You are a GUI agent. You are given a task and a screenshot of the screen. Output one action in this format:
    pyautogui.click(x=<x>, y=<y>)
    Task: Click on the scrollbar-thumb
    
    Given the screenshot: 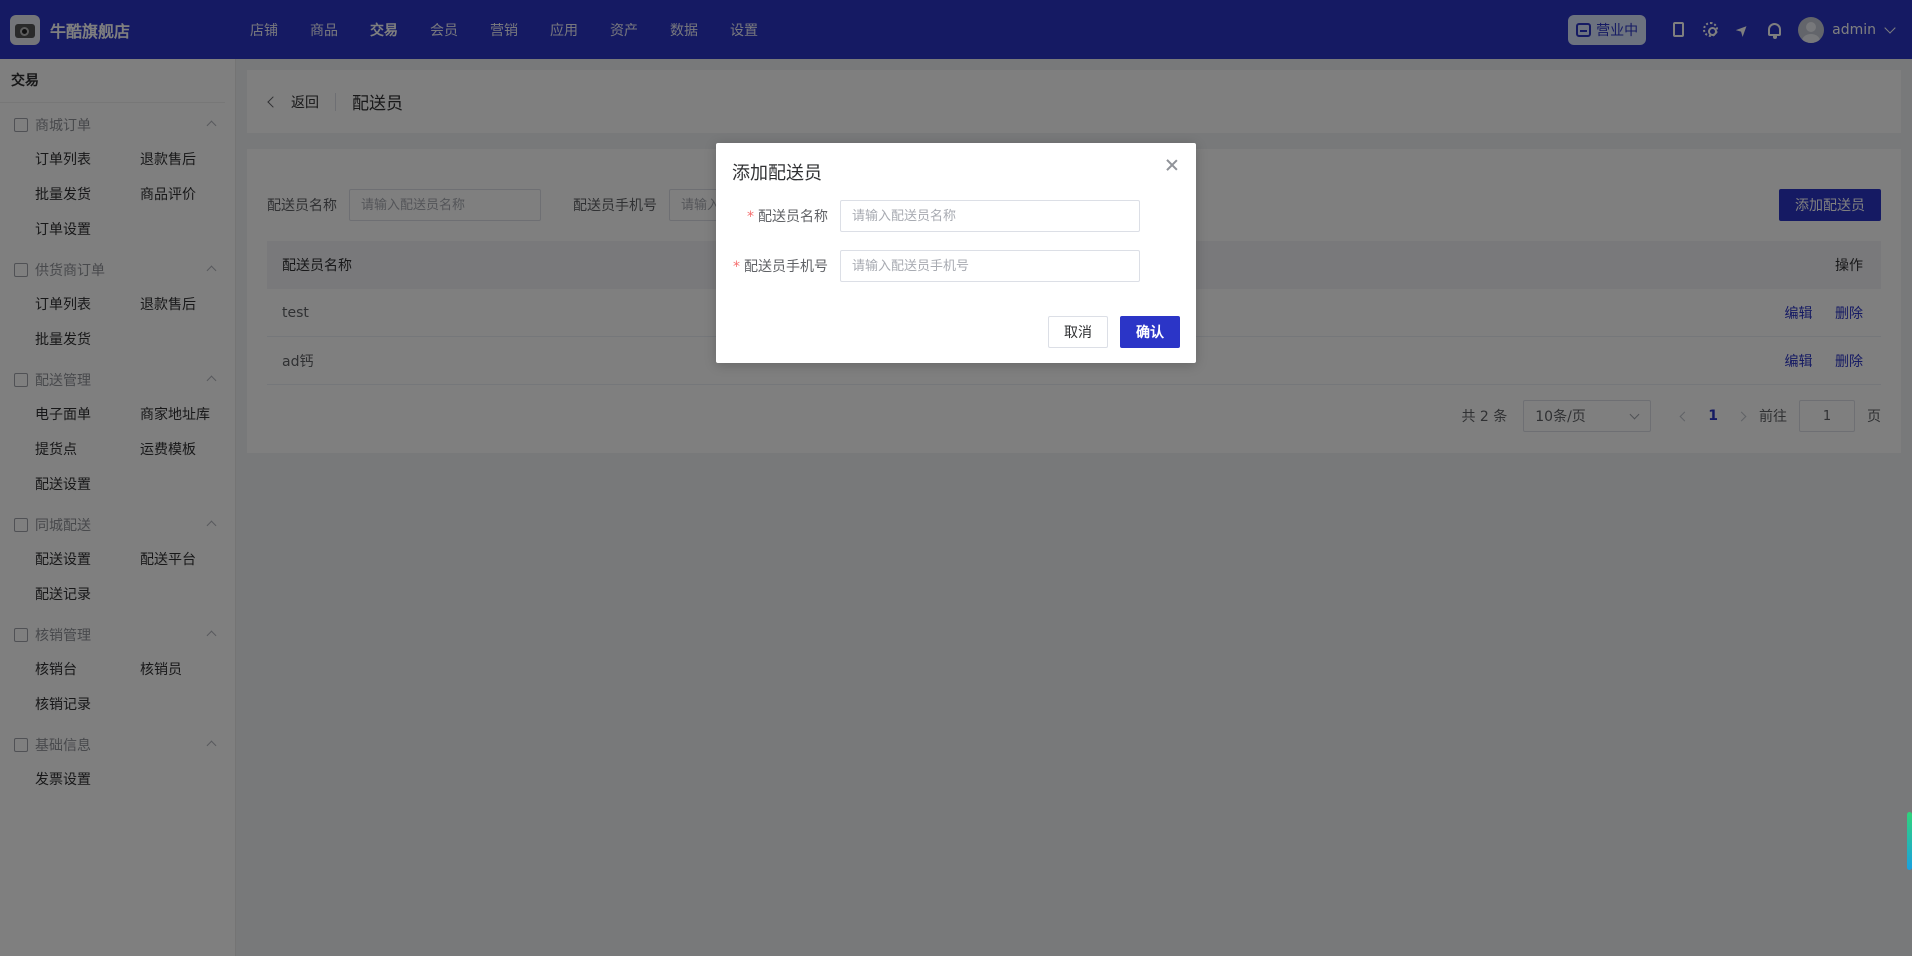 What is the action you would take?
    pyautogui.click(x=1909, y=841)
    